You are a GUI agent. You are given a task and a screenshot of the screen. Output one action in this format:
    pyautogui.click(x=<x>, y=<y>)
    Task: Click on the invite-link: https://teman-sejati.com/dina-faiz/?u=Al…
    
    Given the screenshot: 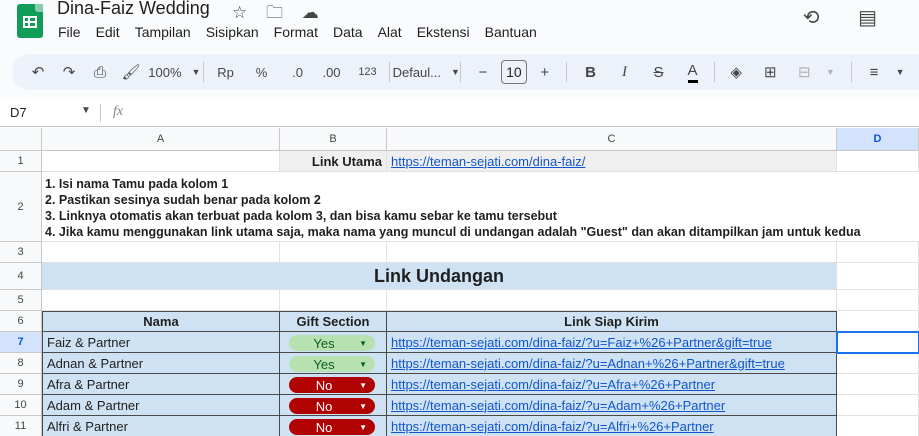 What is the action you would take?
    pyautogui.click(x=552, y=426)
    